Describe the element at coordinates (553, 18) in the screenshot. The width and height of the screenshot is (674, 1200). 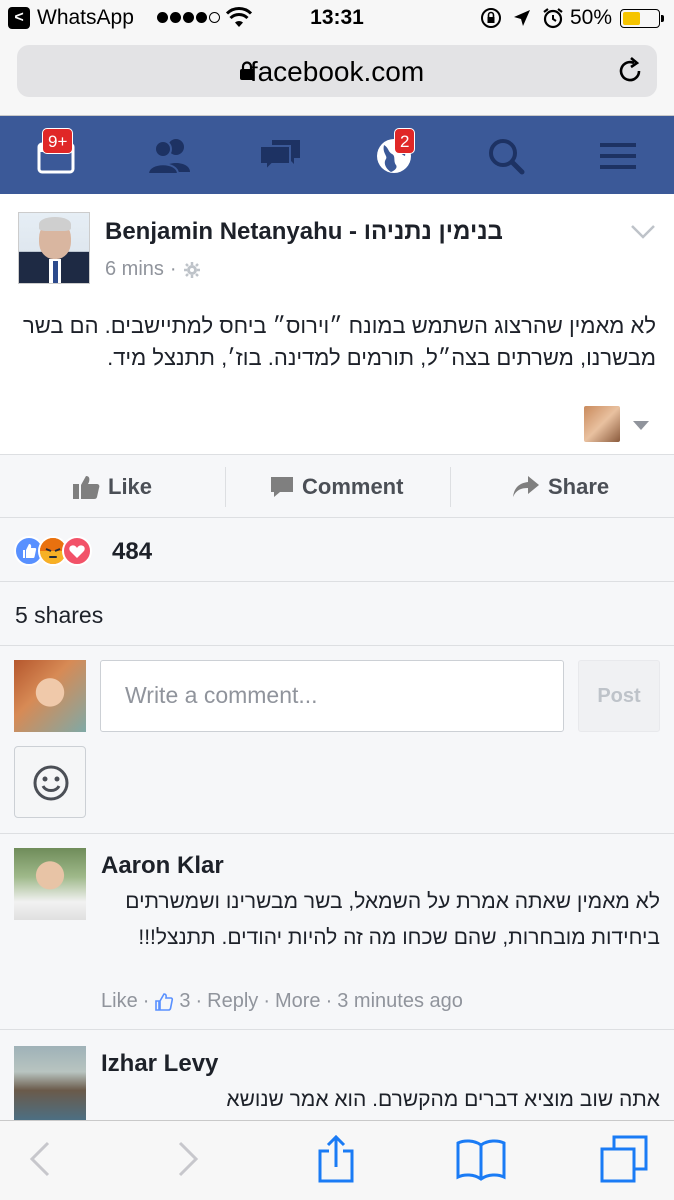
I see `alarm-icon` at that location.